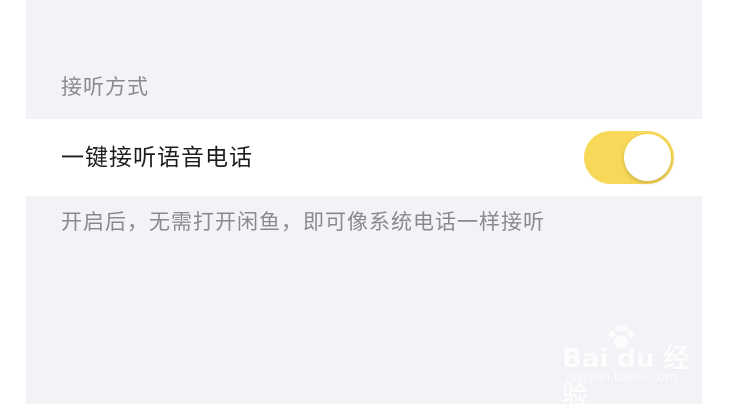  I want to click on section-header: 接听方式, so click(105, 87).